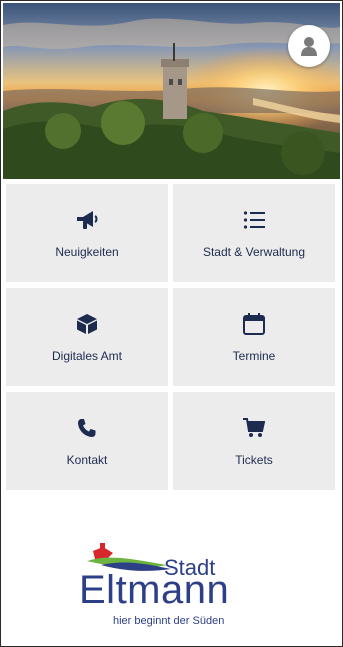 The width and height of the screenshot is (343, 647). I want to click on user-silhouette-icon, so click(309, 46).